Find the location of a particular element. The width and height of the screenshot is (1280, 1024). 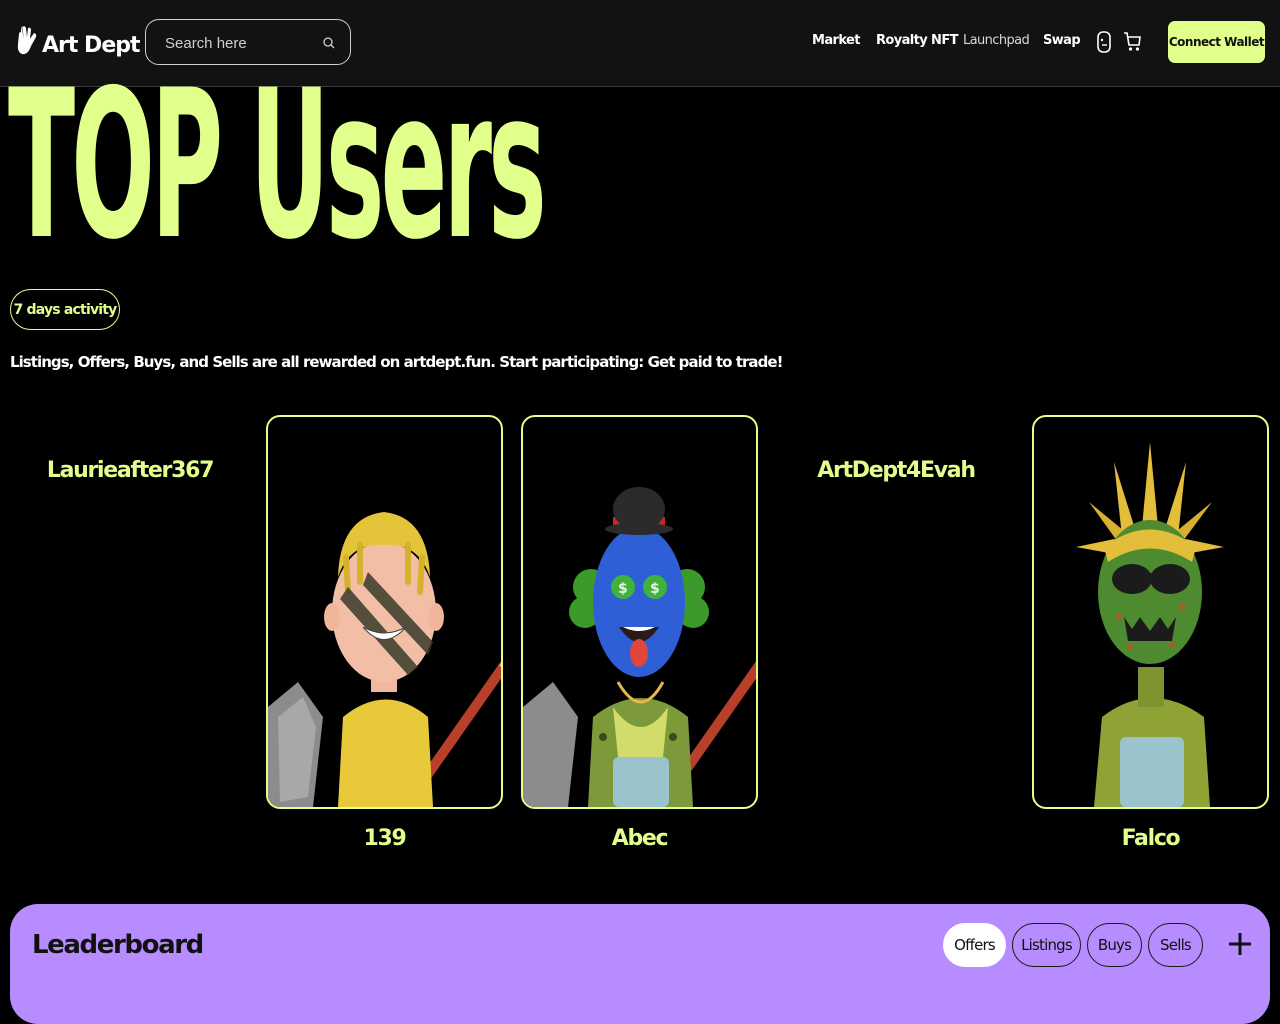

tab-sells: Sells is located at coordinates (1175, 945).